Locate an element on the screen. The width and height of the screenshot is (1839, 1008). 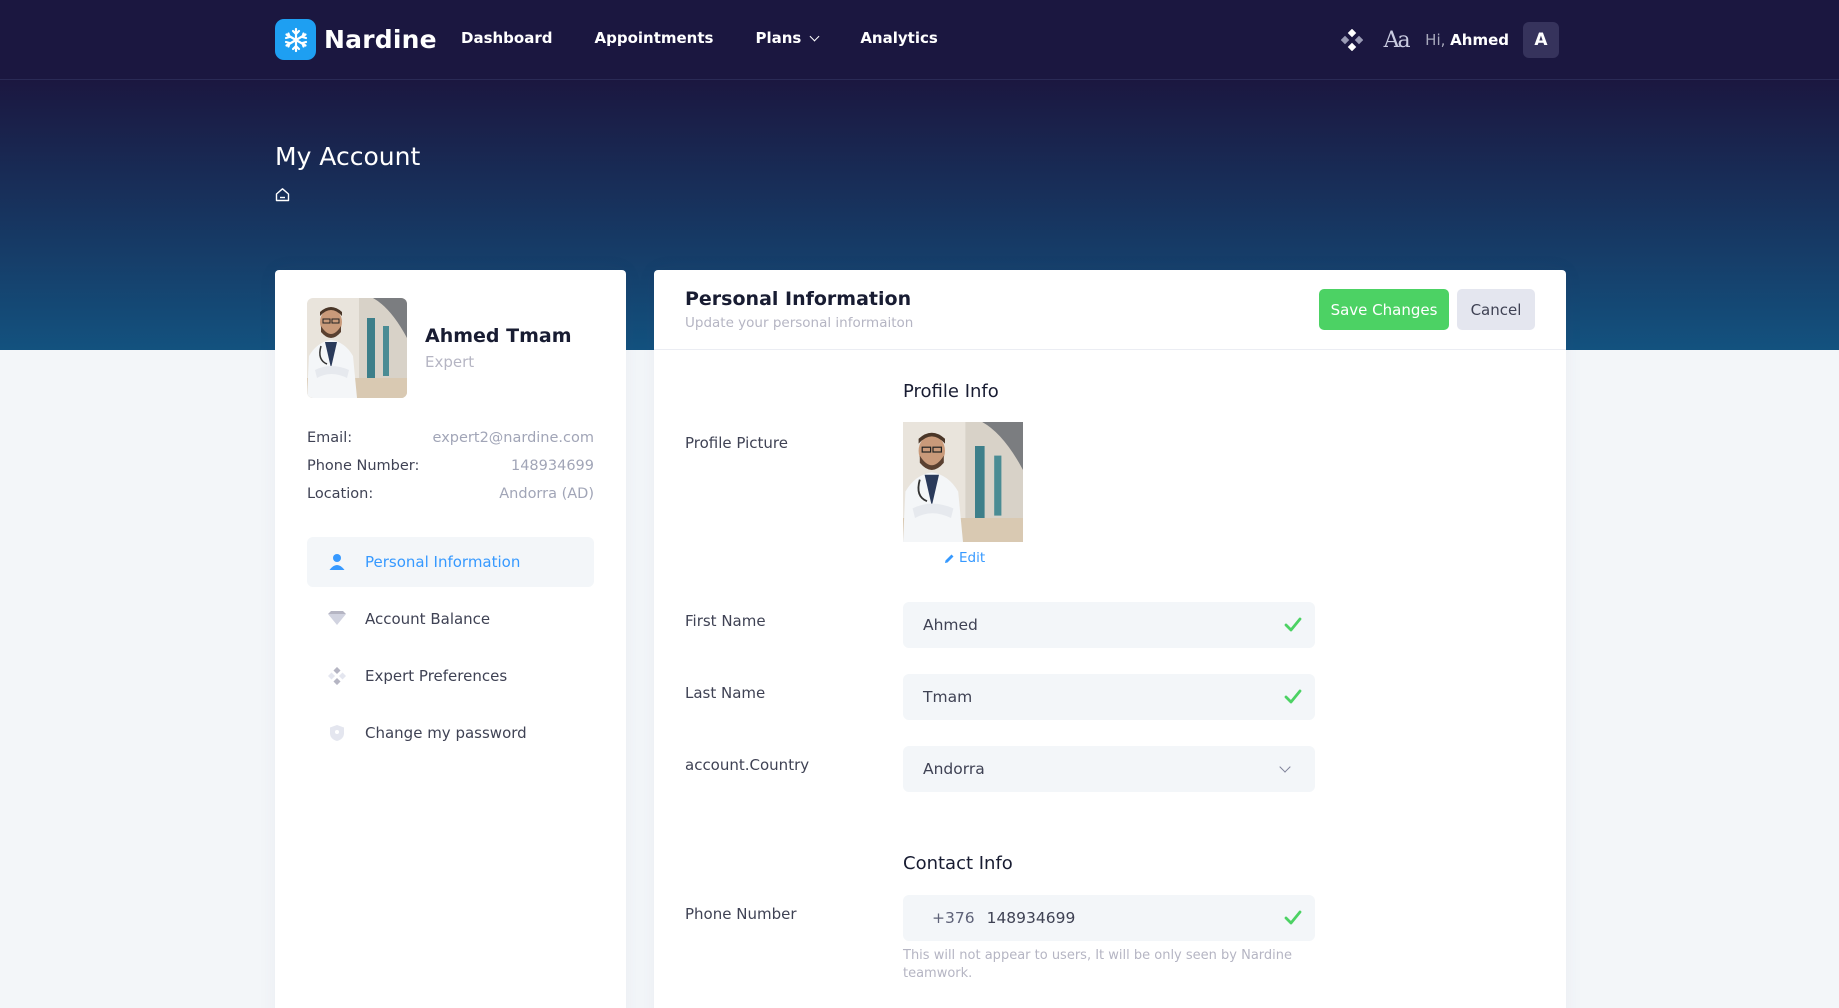
email-value: expert2@nardine.com is located at coordinates (513, 438).